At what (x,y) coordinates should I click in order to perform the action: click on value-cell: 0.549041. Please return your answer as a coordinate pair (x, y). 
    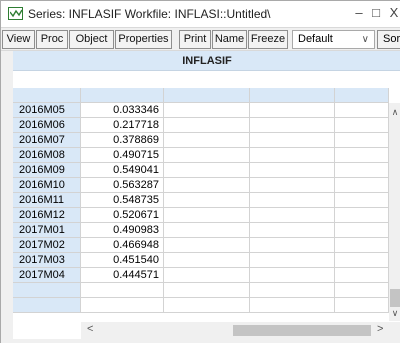
    Looking at the image, I should click on (122, 170).